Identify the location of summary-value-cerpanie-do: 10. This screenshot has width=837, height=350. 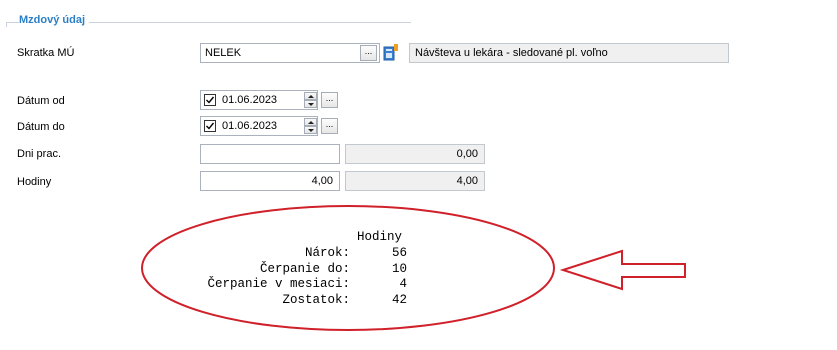
(399, 269).